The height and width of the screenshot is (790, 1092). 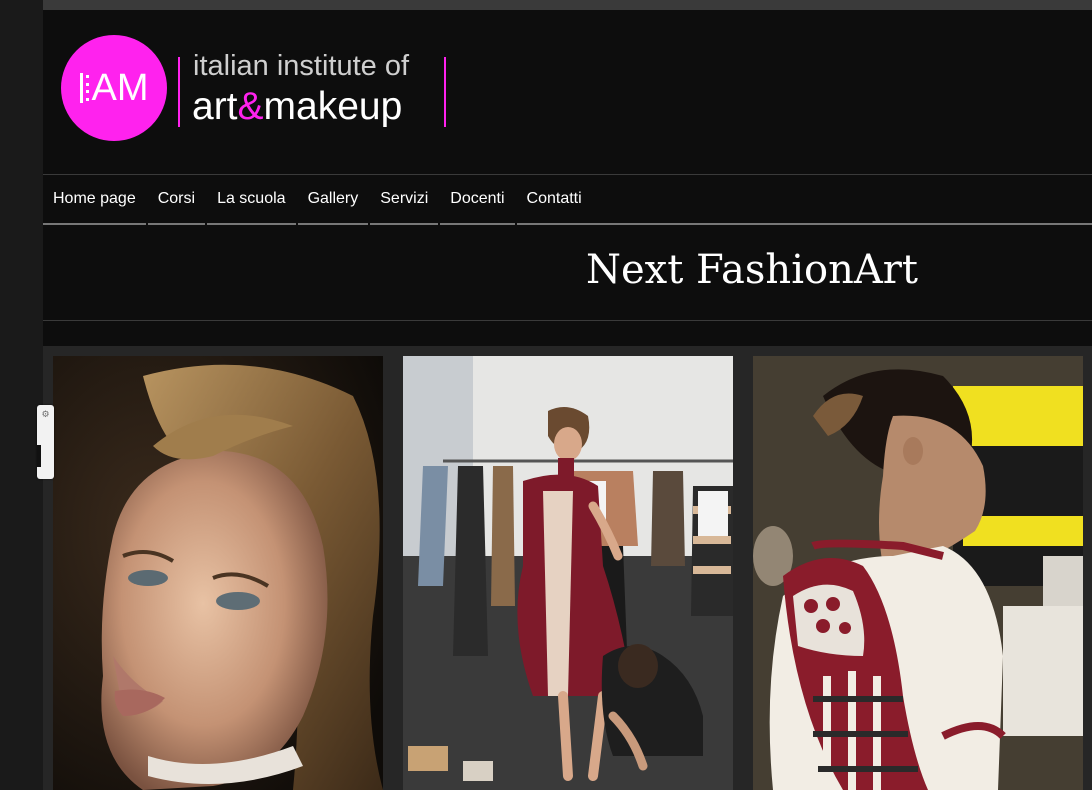 I want to click on logo-line2-makeup: makeup, so click(x=333, y=106).